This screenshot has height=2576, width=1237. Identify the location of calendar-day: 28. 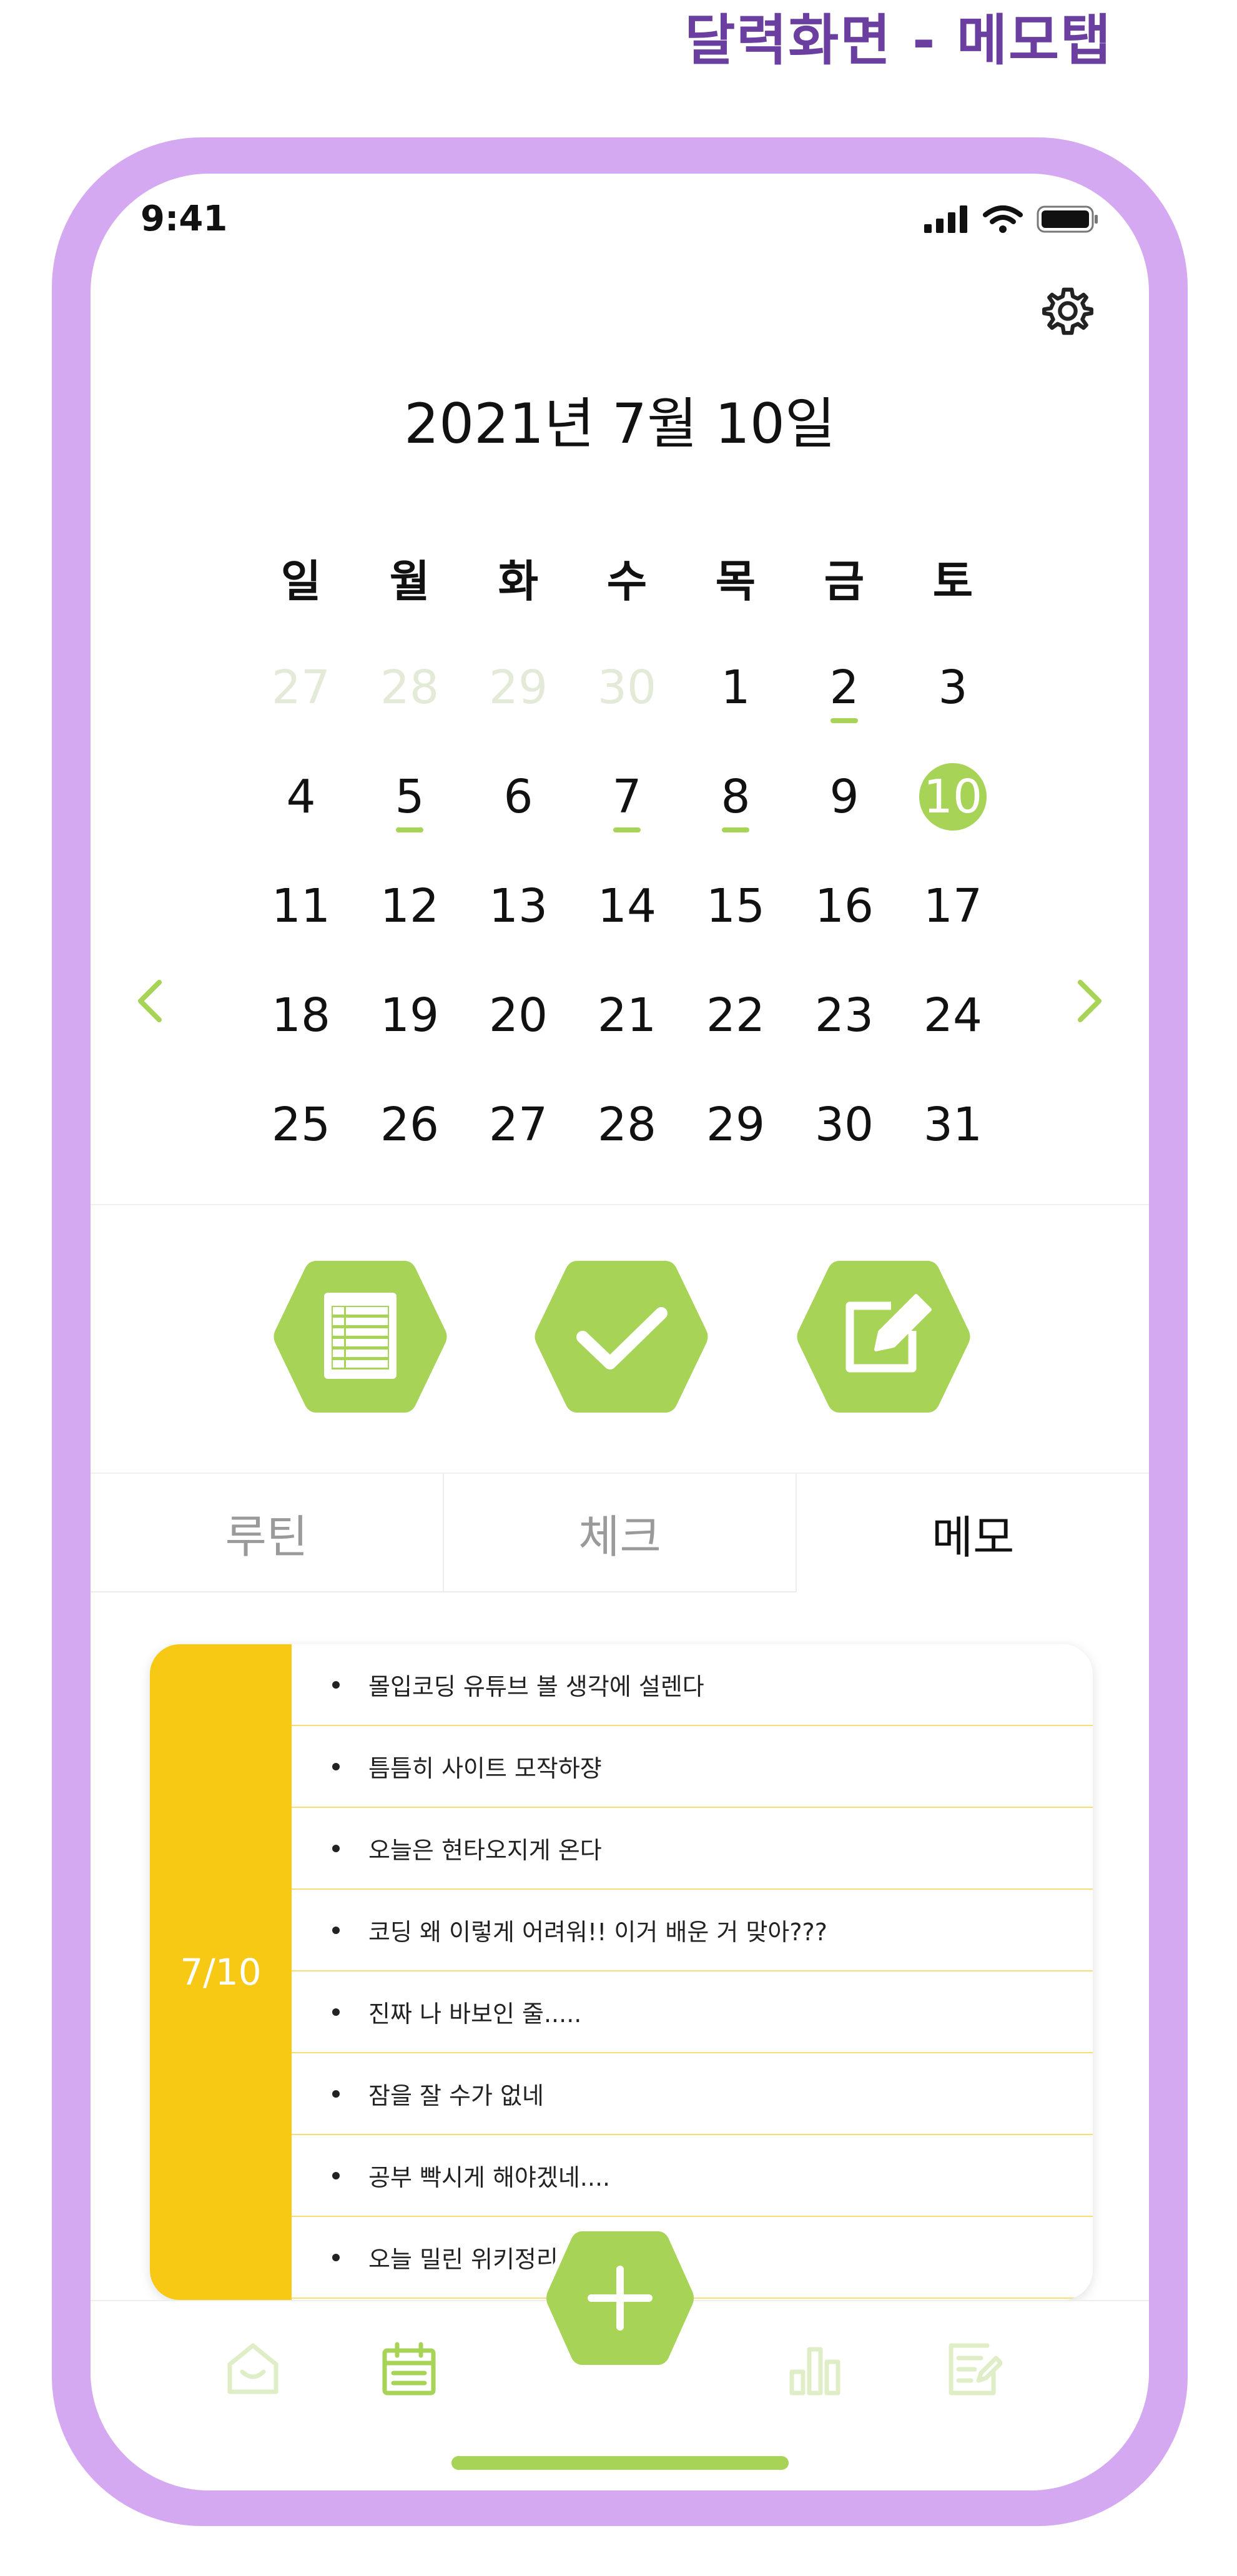
(627, 1125).